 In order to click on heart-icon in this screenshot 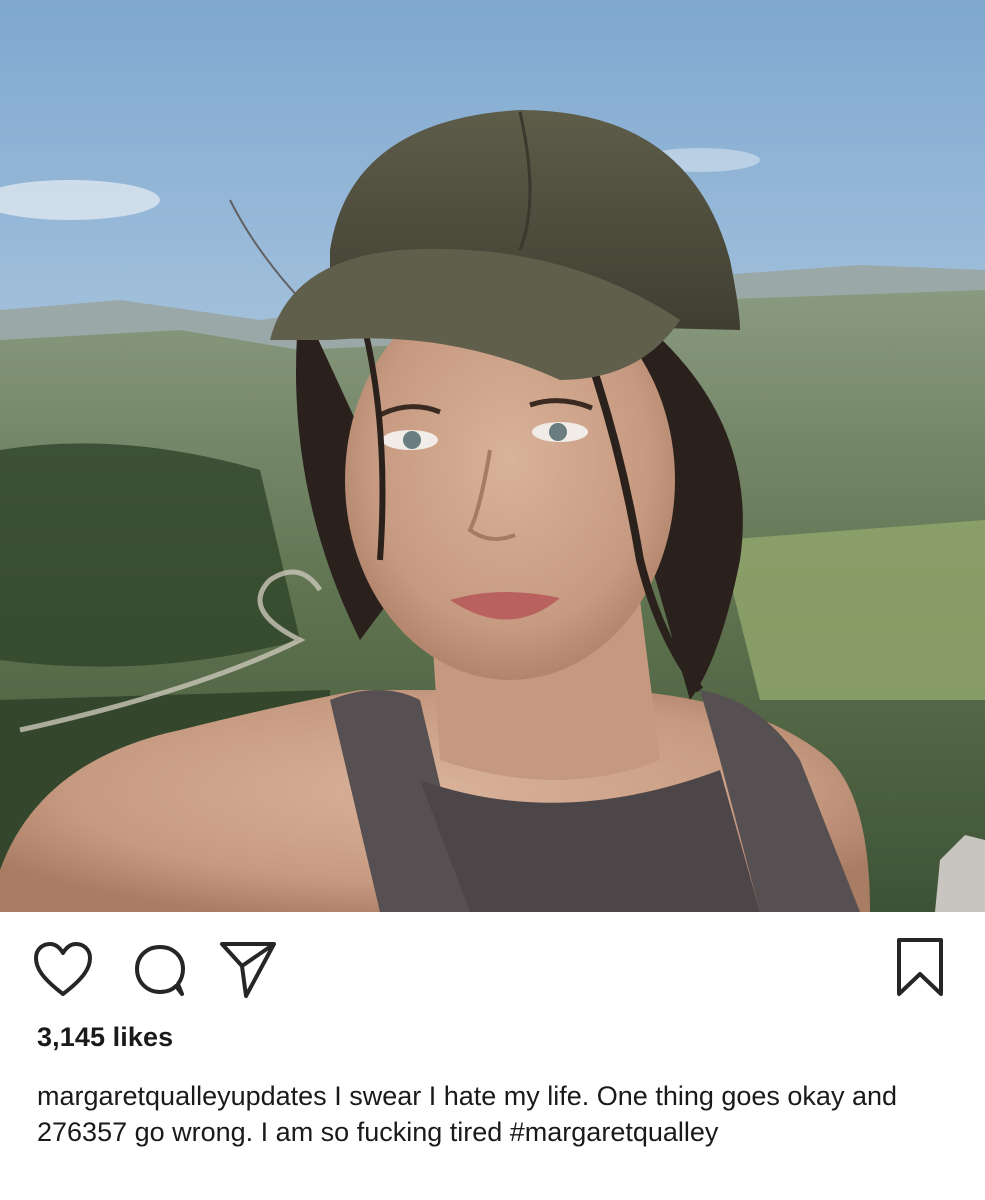, I will do `click(63, 969)`.